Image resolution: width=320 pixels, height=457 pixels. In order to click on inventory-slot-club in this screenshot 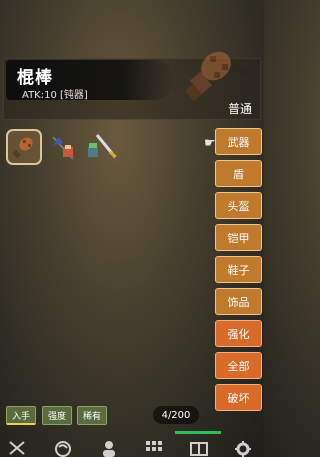, I will do `click(24, 147)`.